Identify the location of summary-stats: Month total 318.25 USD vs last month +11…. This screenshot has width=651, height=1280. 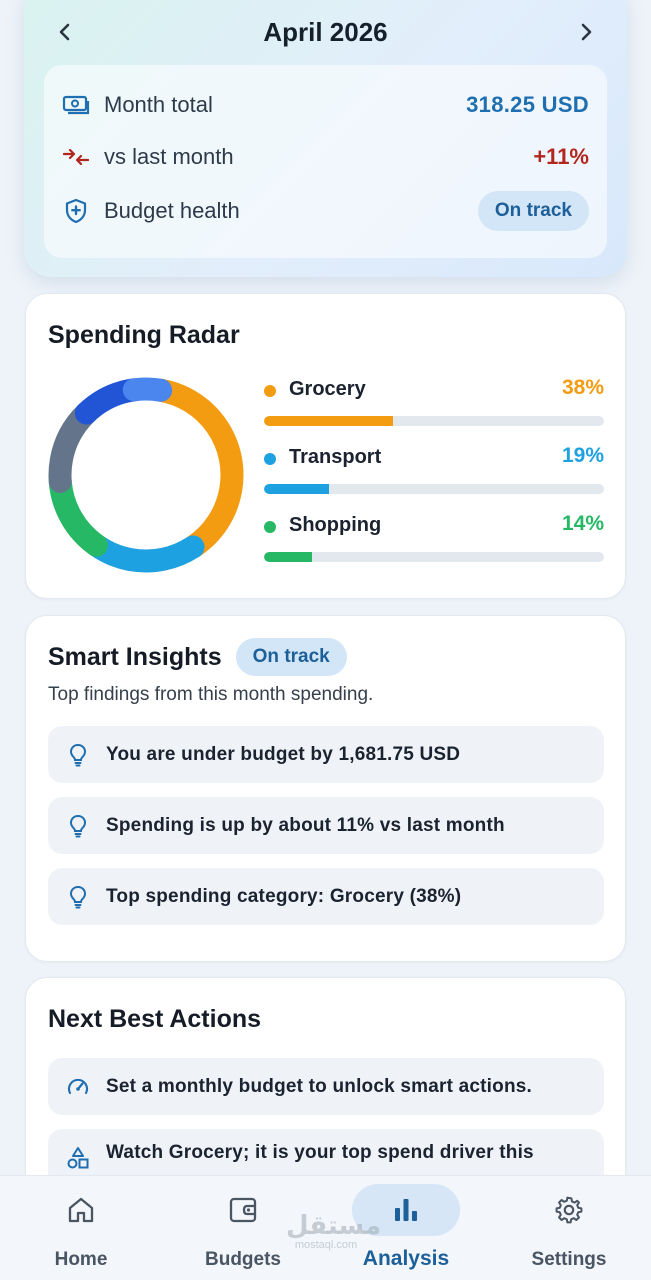
(325, 161).